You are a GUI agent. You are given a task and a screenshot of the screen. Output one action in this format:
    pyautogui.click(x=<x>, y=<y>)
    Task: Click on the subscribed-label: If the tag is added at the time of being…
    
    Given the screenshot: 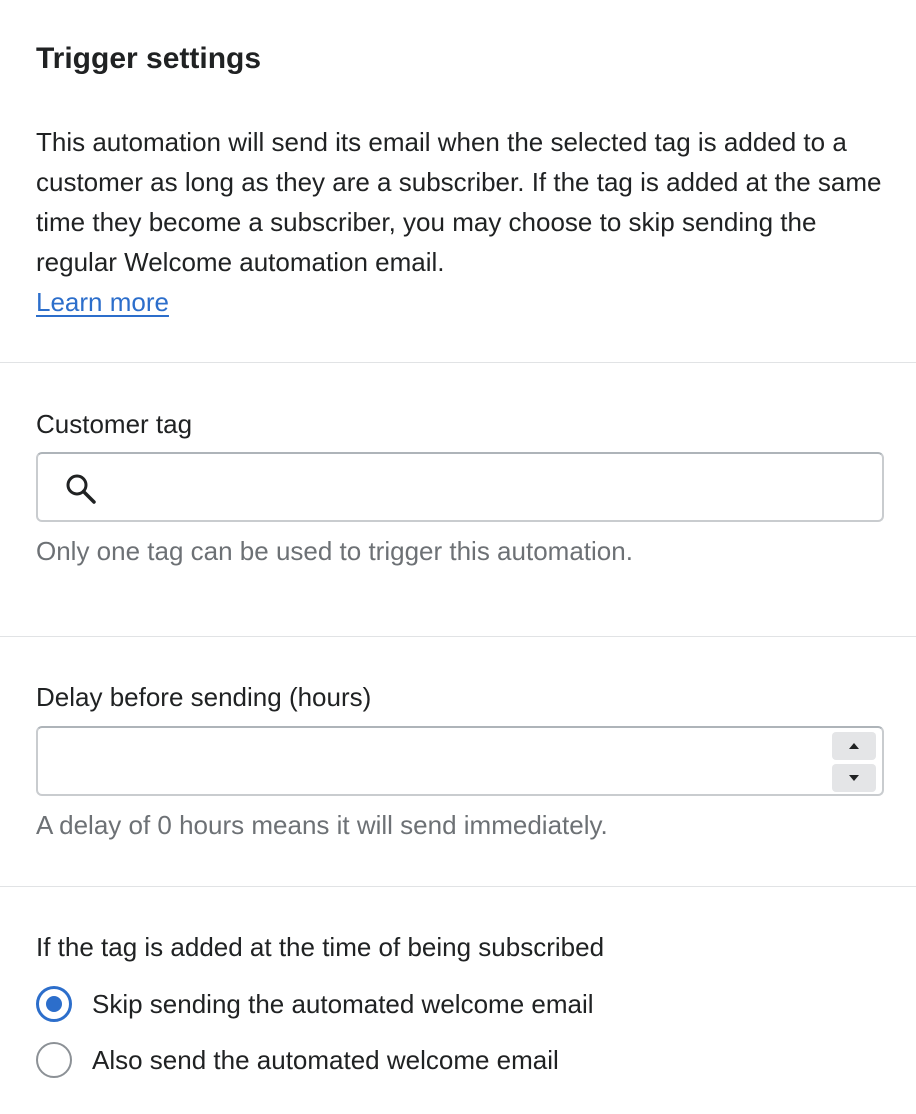 What is the action you would take?
    pyautogui.click(x=320, y=947)
    